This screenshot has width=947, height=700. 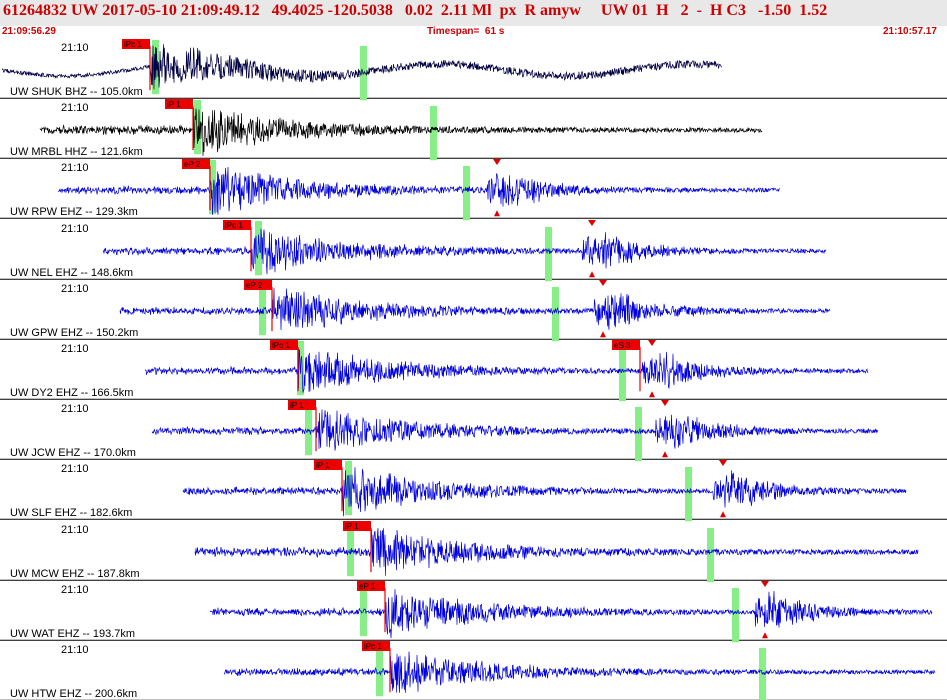 What do you see at coordinates (76, 92) in the screenshot?
I see `station-label: UW SHUK BHZ -- 105.0km` at bounding box center [76, 92].